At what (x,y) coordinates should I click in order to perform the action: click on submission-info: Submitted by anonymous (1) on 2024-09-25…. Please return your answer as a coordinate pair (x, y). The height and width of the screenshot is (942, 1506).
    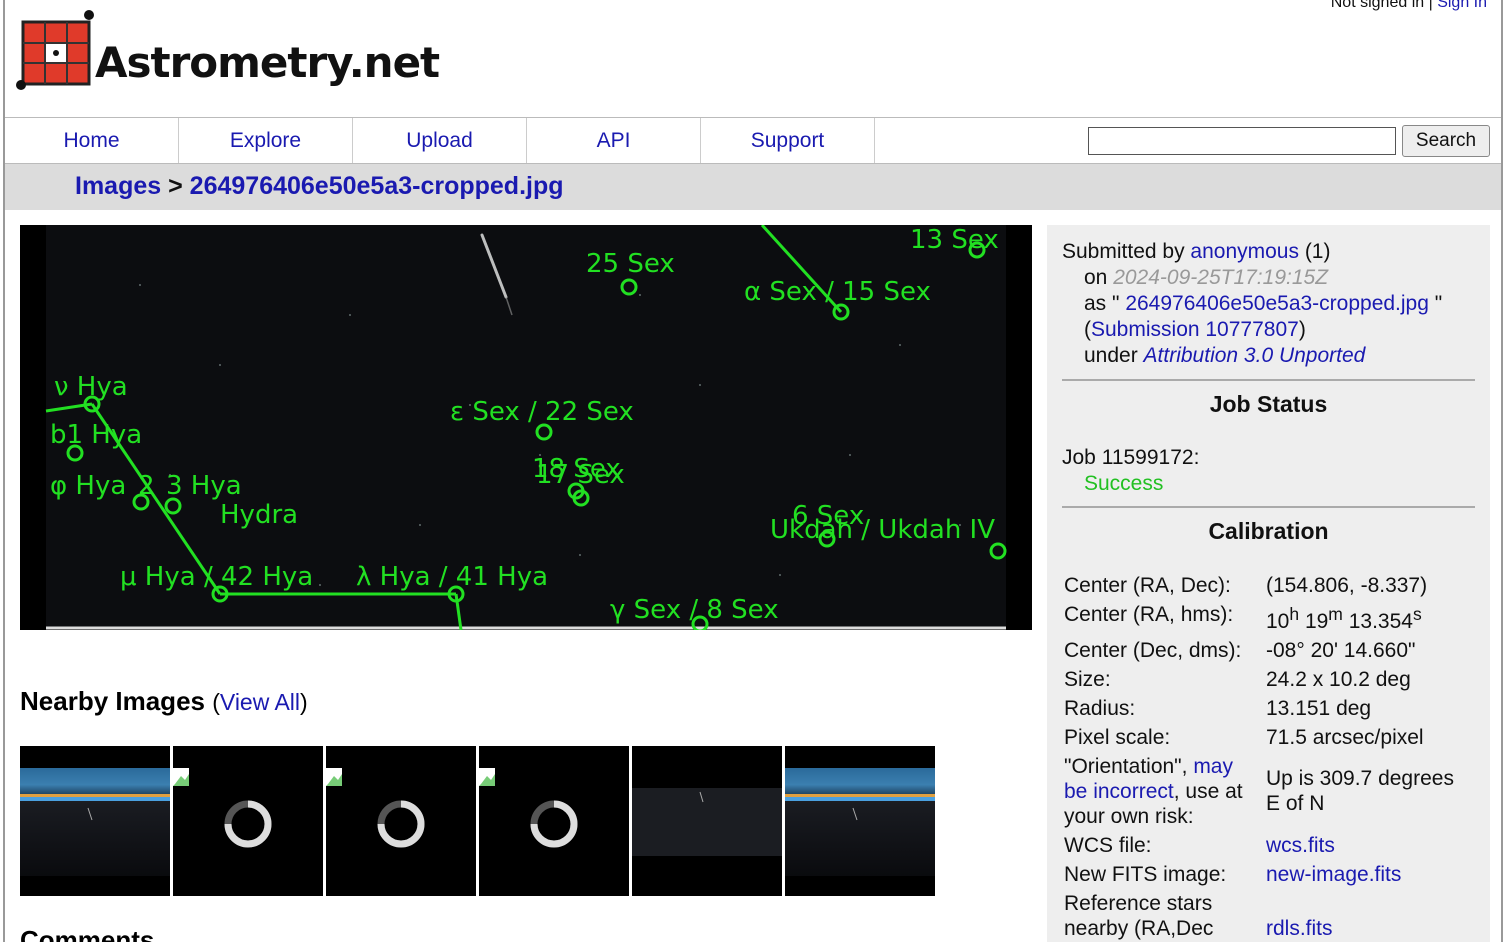
    Looking at the image, I should click on (1268, 304).